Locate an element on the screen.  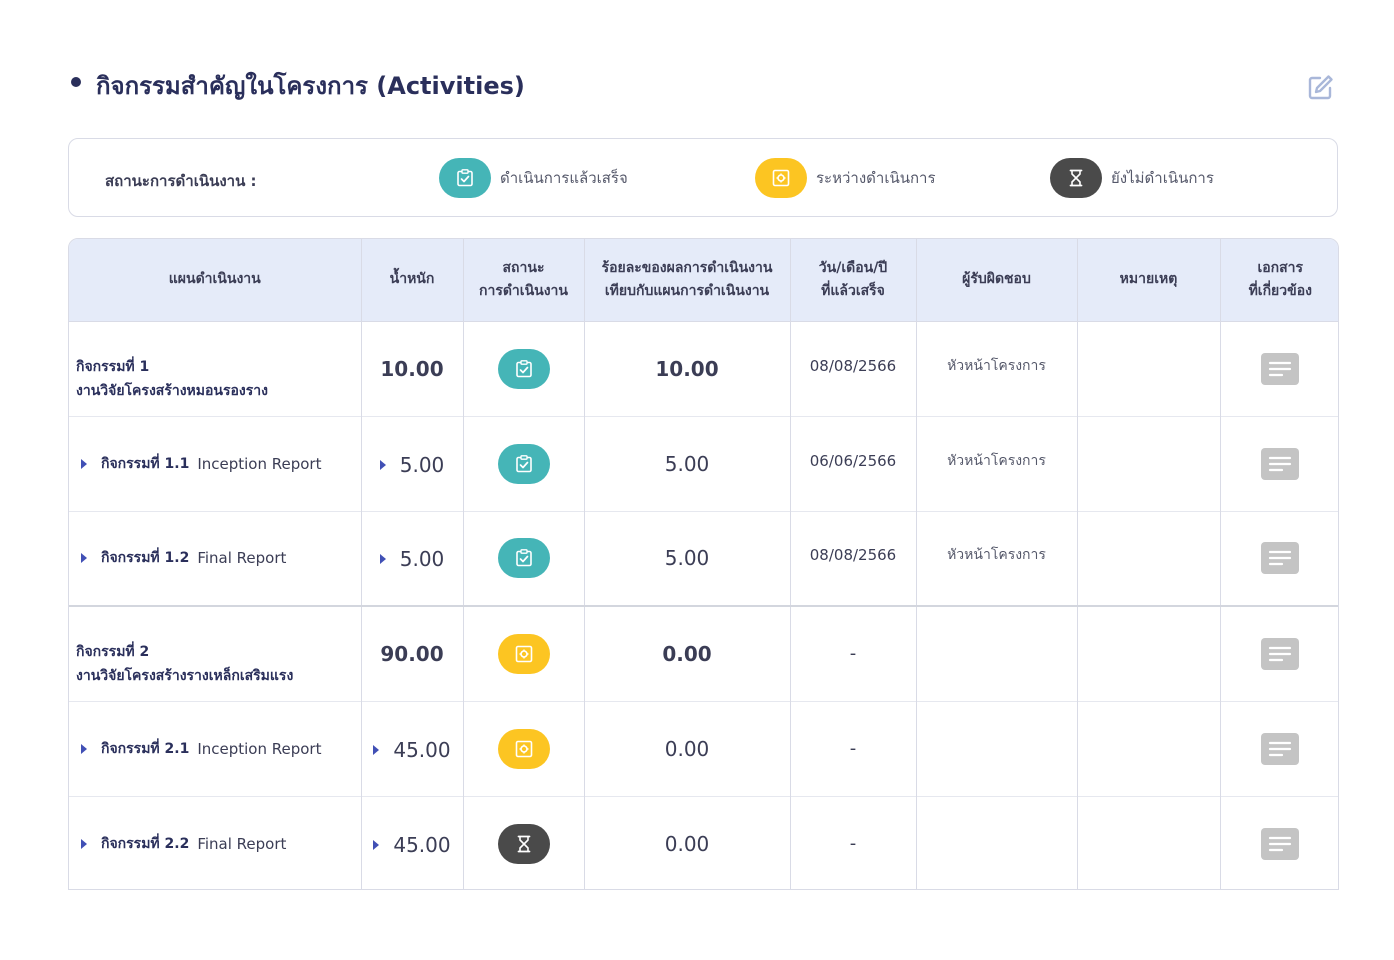
percent-value: 0.00 is located at coordinates (687, 653).